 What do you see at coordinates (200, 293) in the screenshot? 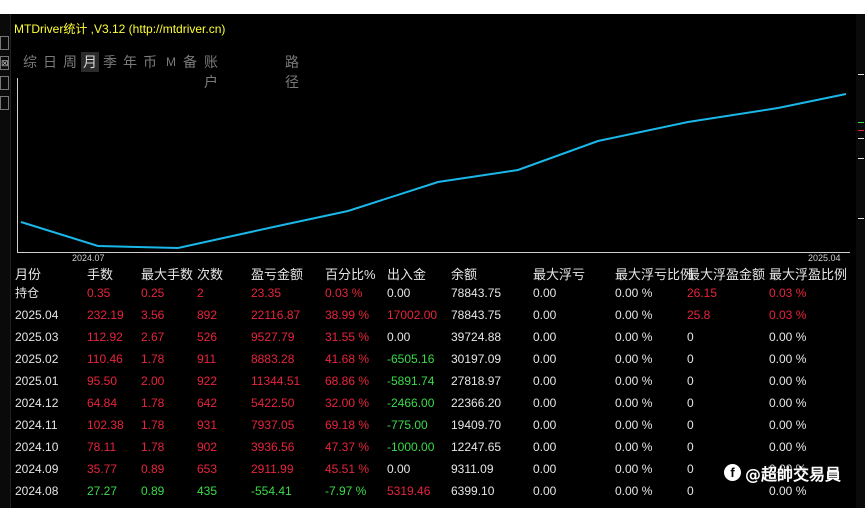
I see `table-cell: 2` at bounding box center [200, 293].